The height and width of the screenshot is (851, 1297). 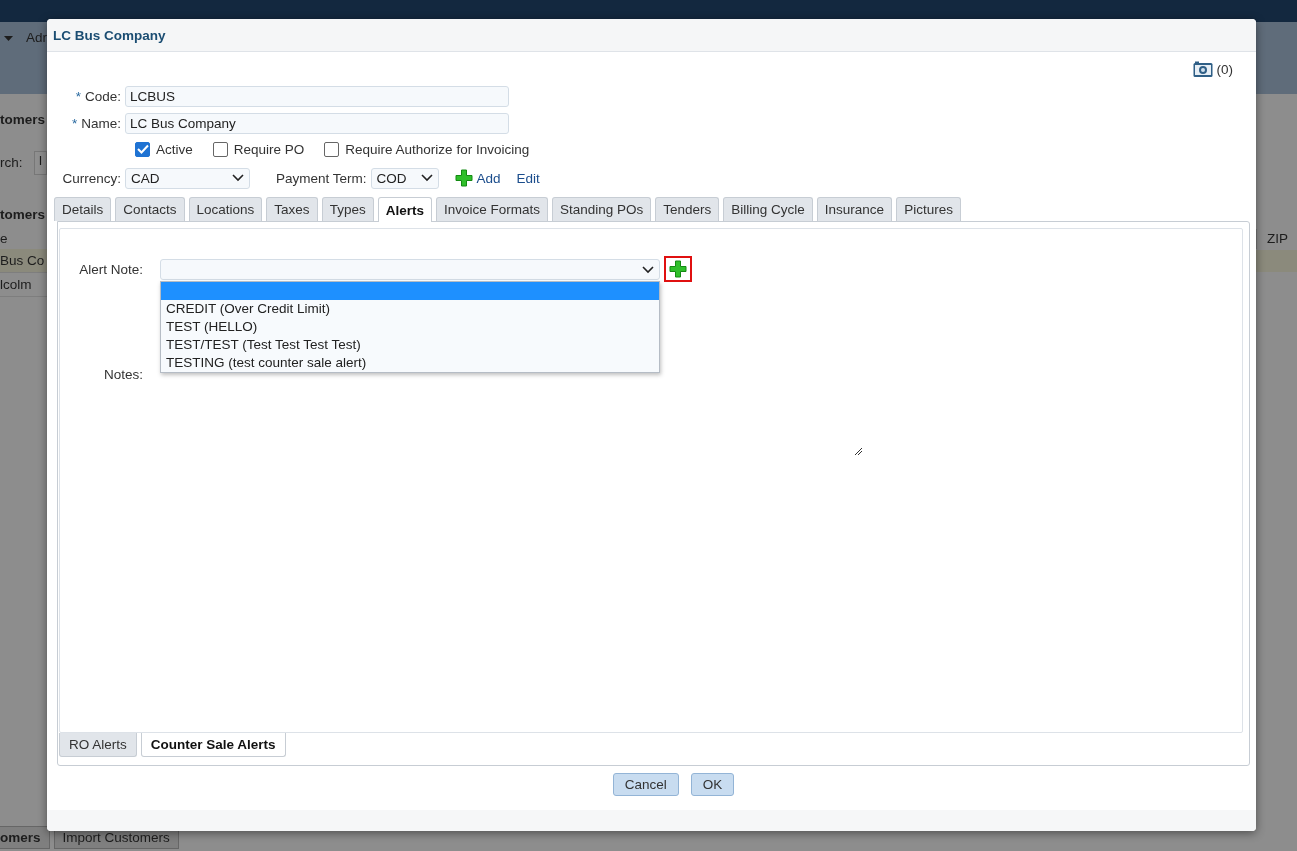 I want to click on text-field: LC Bus Company, so click(x=317, y=123).